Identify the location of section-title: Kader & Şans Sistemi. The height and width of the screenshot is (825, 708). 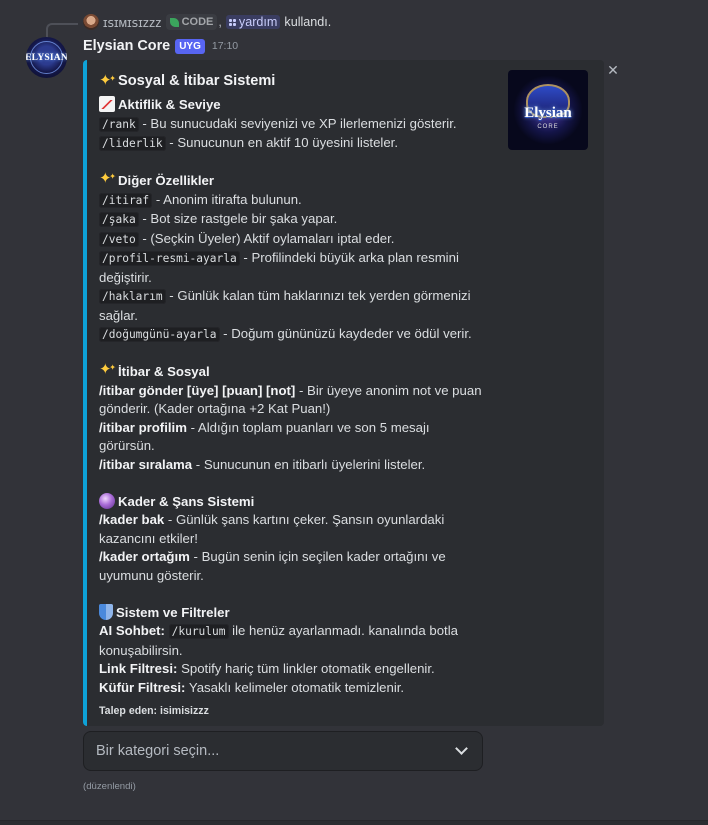
(297, 502).